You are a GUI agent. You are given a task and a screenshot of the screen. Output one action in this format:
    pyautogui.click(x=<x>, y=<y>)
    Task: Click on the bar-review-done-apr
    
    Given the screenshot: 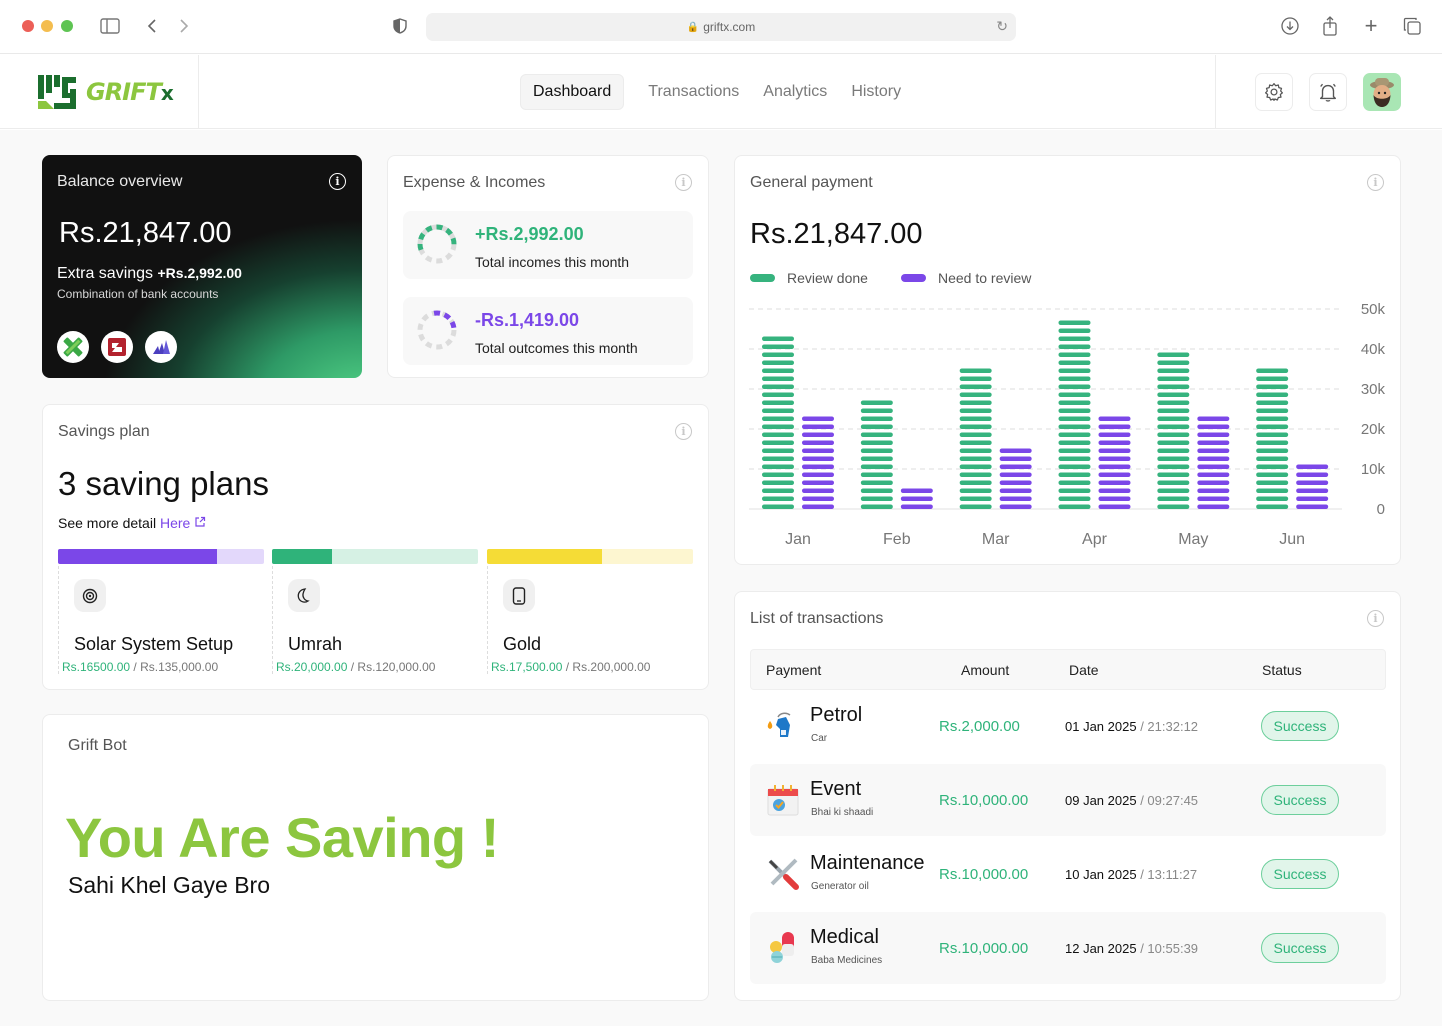 What is the action you would take?
    pyautogui.click(x=1074, y=415)
    